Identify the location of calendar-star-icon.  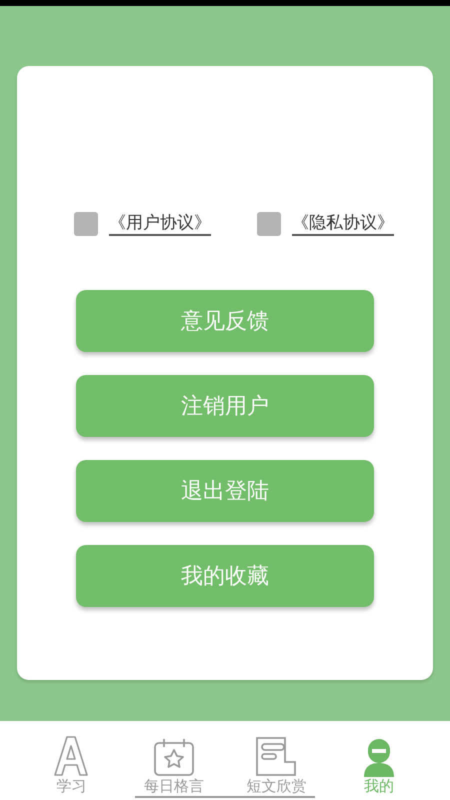
(174, 757).